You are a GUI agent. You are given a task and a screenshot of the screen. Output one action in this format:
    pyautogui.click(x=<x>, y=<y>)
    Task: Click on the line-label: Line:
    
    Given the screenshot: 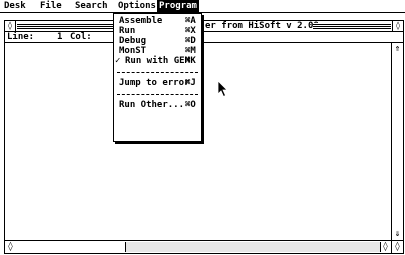 What is the action you would take?
    pyautogui.click(x=21, y=37)
    